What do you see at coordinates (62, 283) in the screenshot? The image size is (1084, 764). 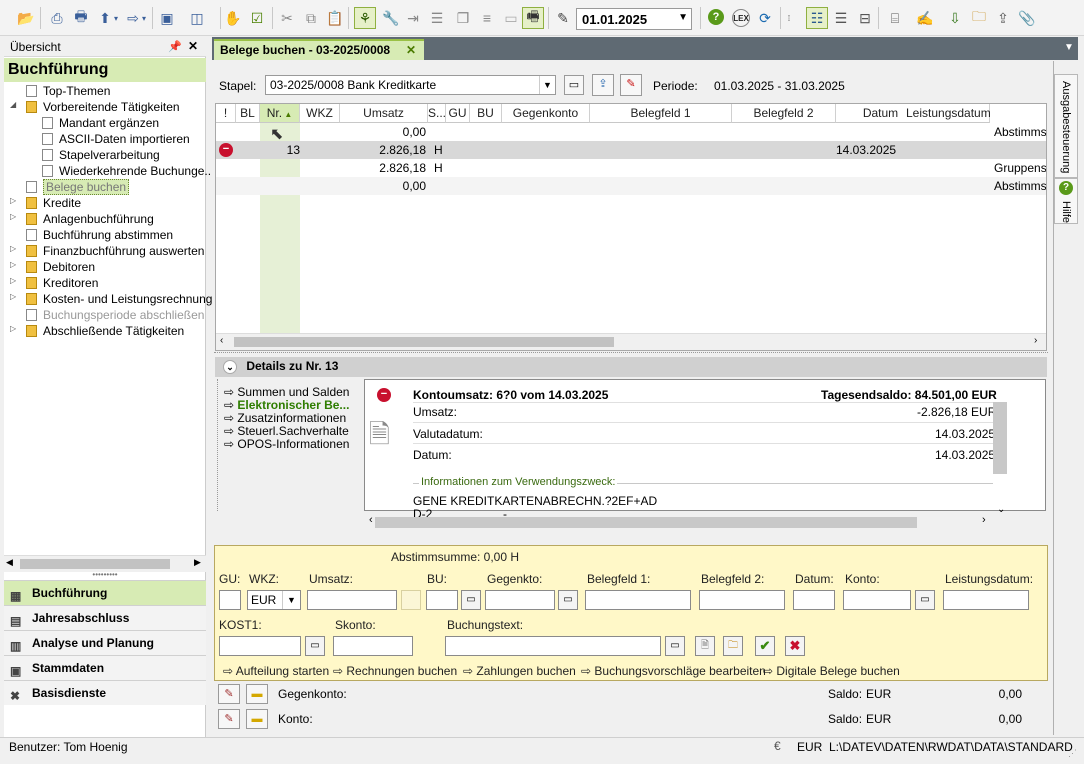 I see `tree-item: Kreditoren` at bounding box center [62, 283].